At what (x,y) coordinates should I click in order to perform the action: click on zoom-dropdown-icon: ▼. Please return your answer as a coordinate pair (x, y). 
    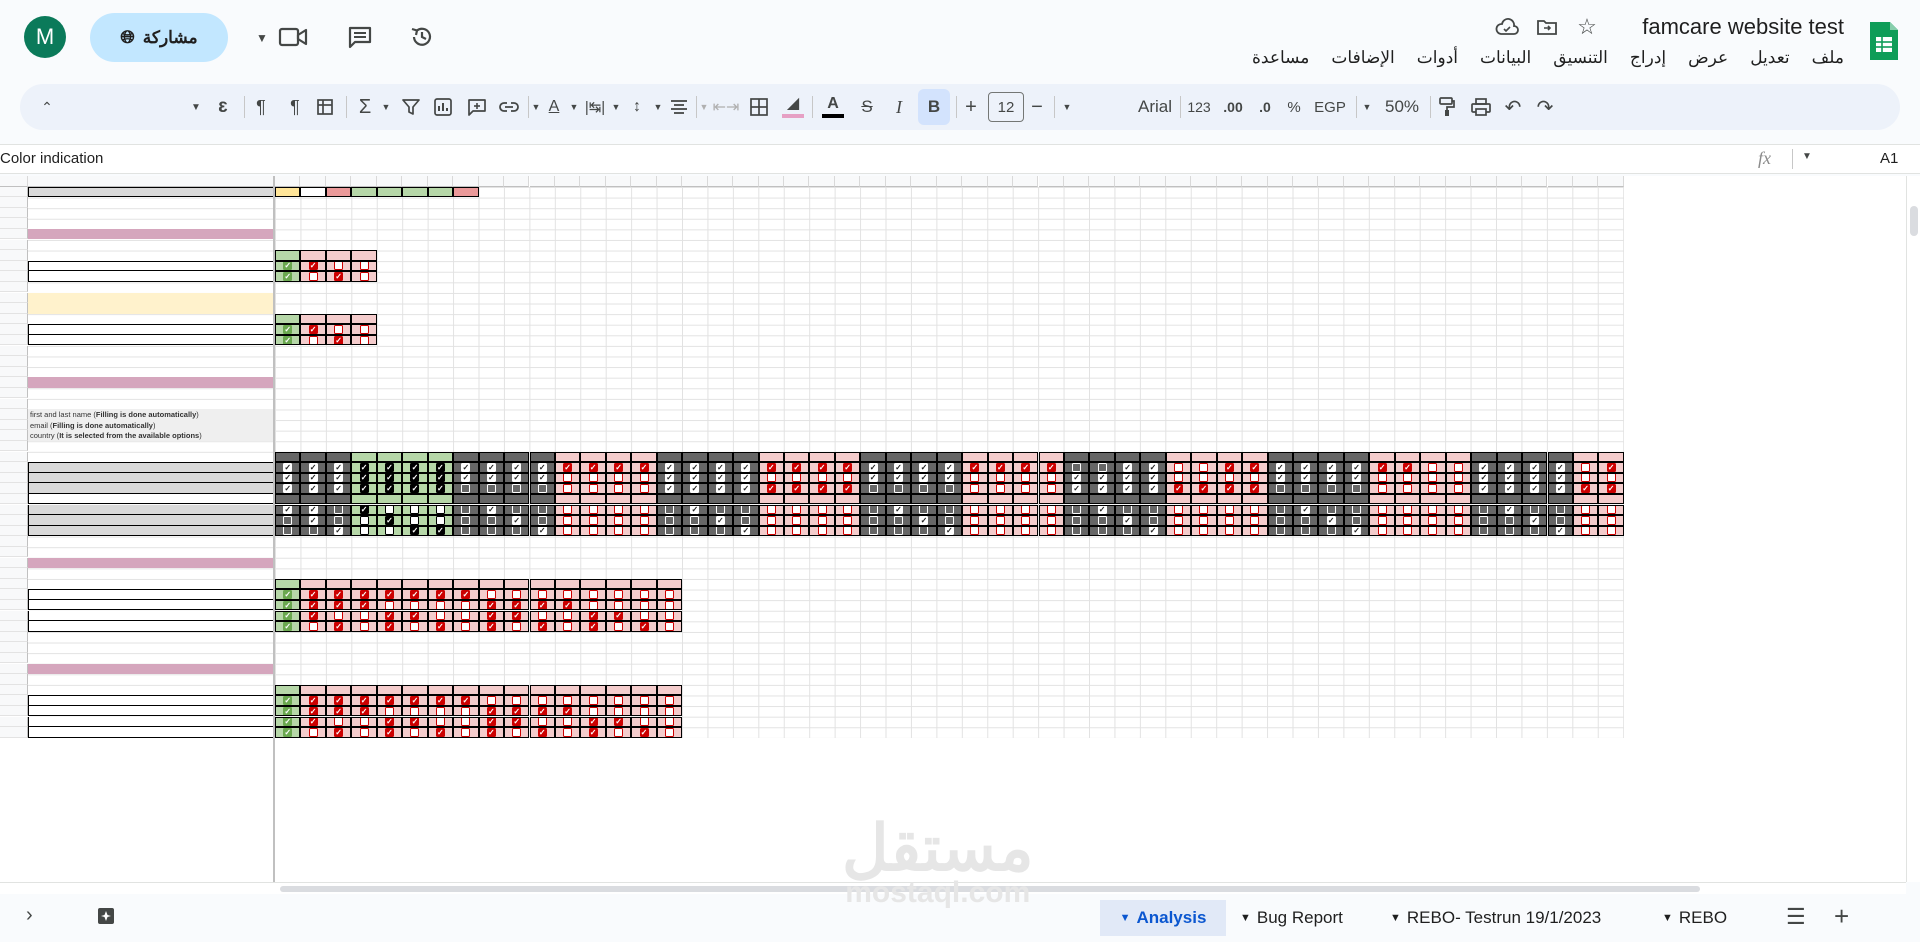
    Looking at the image, I should click on (1367, 107).